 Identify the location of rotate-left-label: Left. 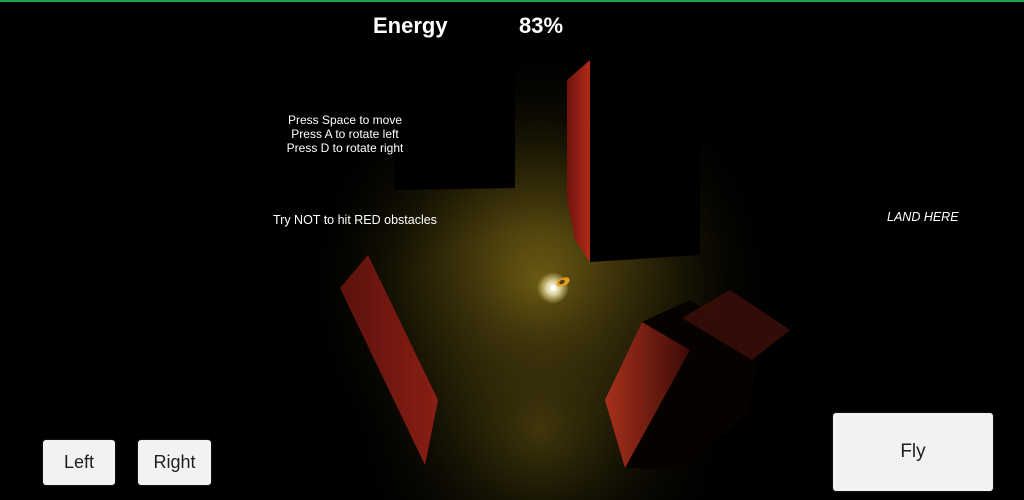
(79, 462).